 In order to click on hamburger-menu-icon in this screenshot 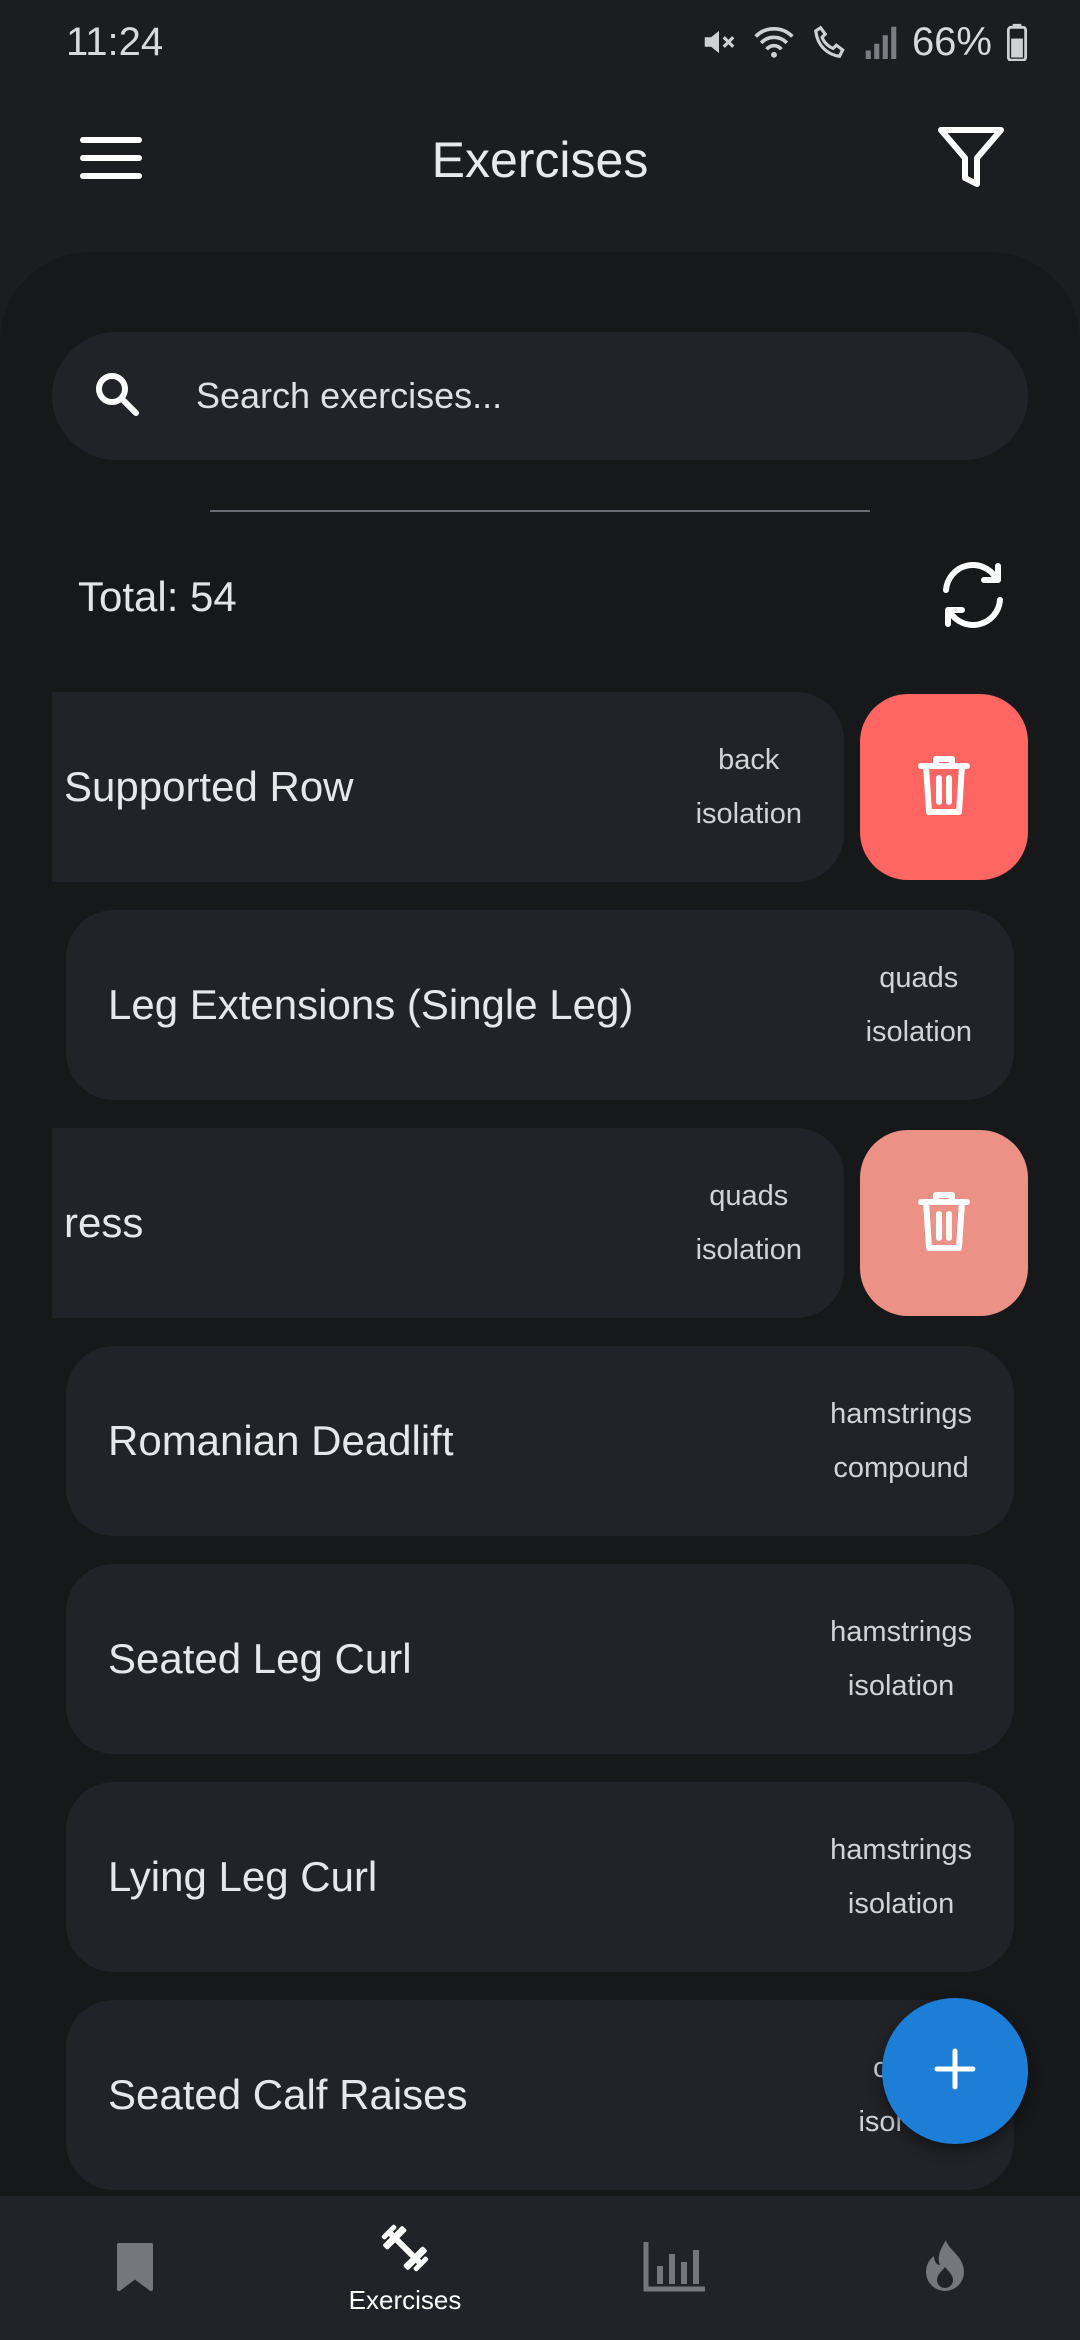, I will do `click(111, 160)`.